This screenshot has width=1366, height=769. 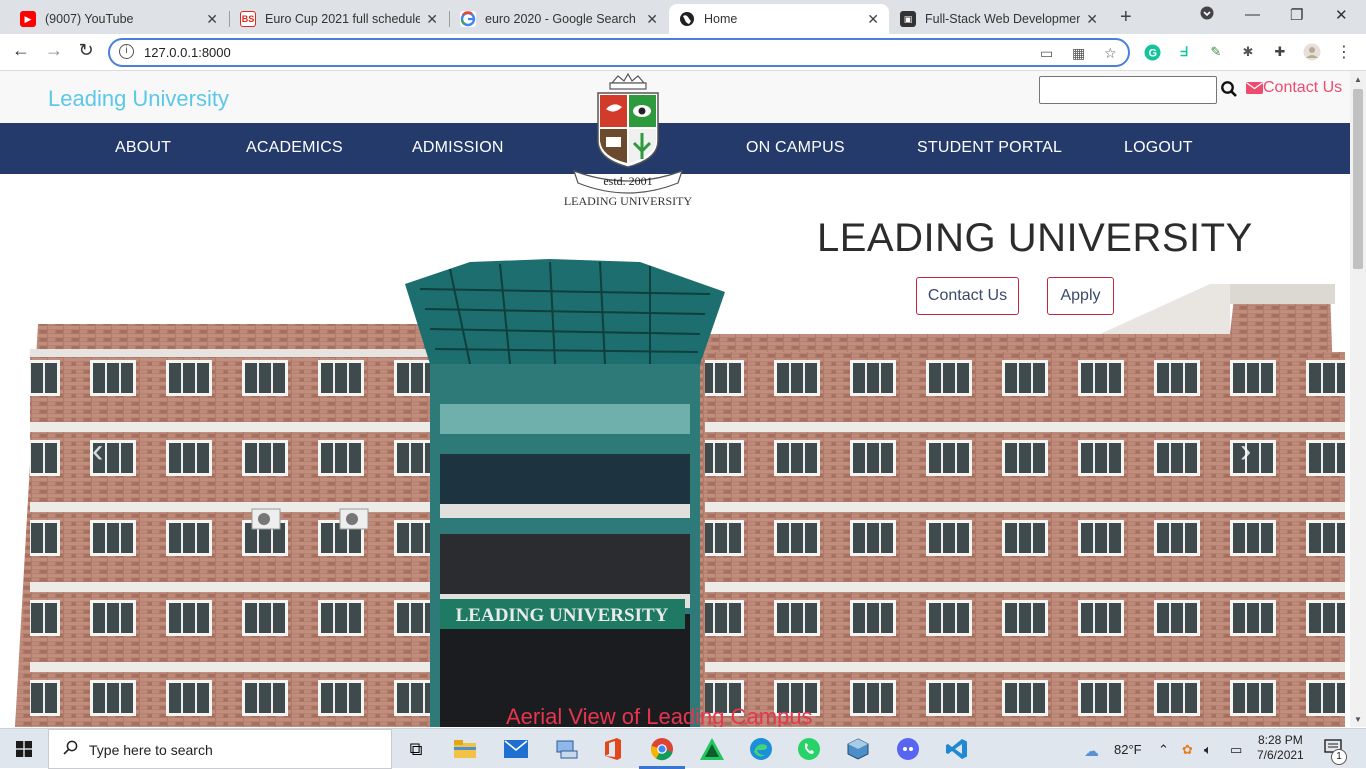 What do you see at coordinates (1035, 238) in the screenshot?
I see `hero-title: LEADING UNIVERSITY` at bounding box center [1035, 238].